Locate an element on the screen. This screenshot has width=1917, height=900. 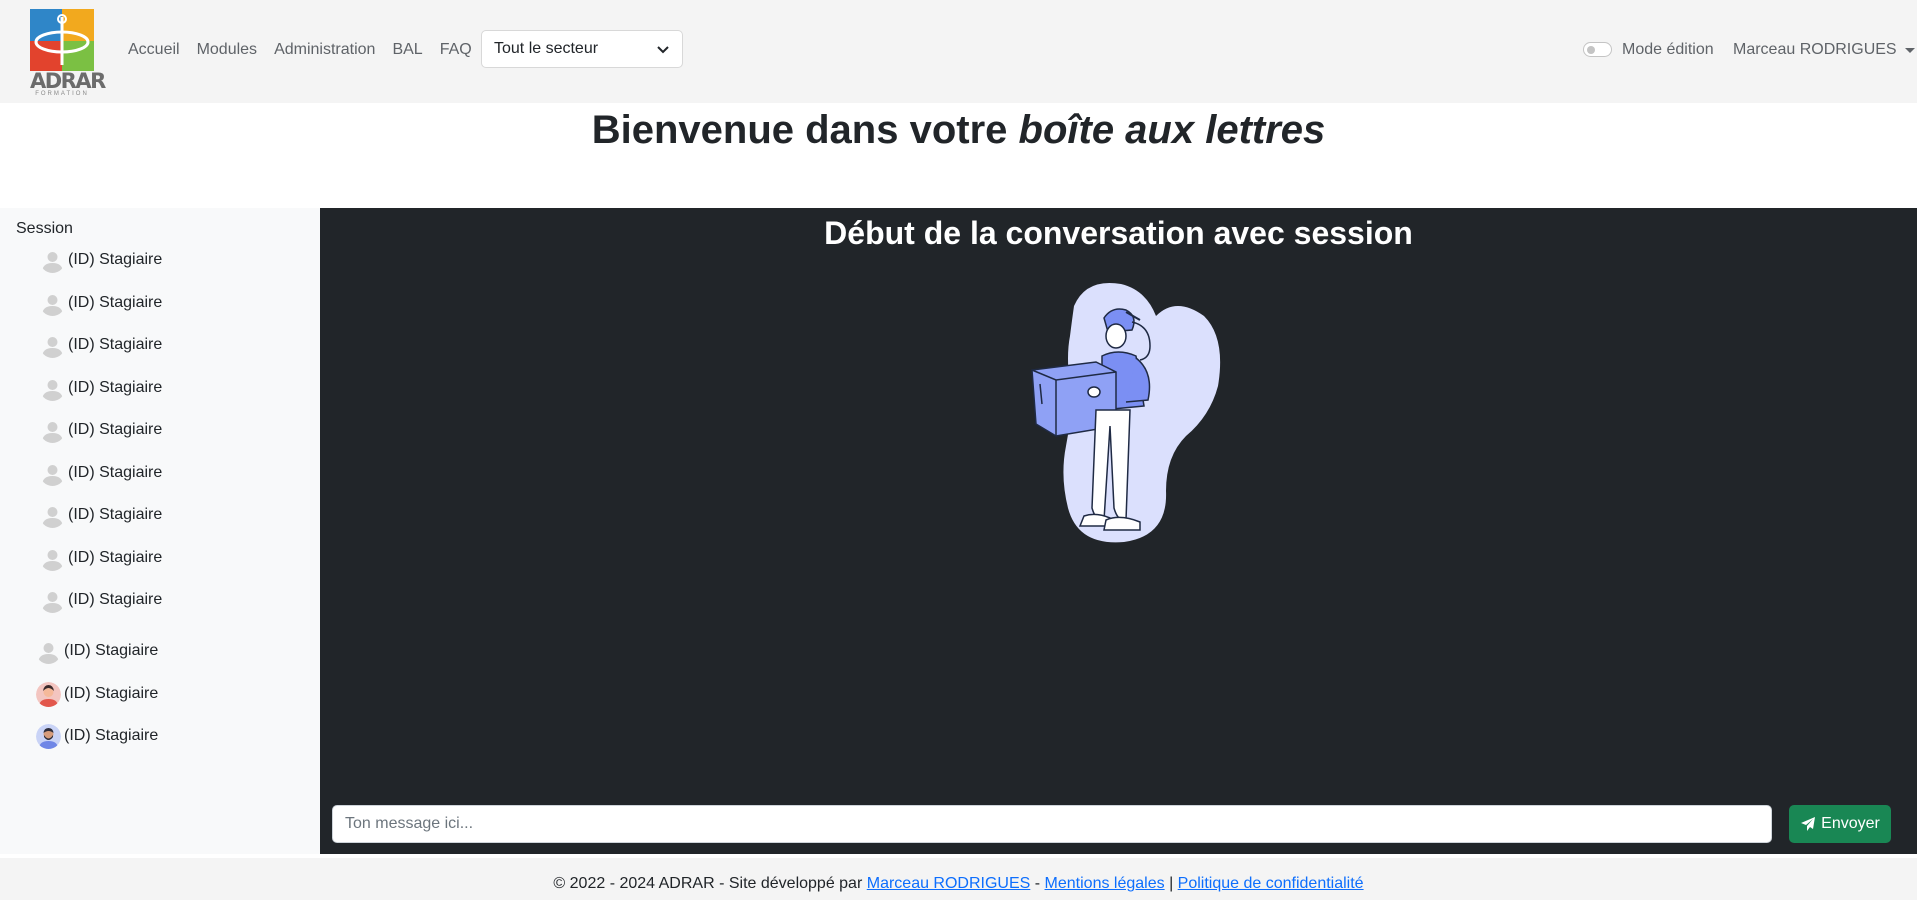
session-group-label: Session is located at coordinates (44, 229).